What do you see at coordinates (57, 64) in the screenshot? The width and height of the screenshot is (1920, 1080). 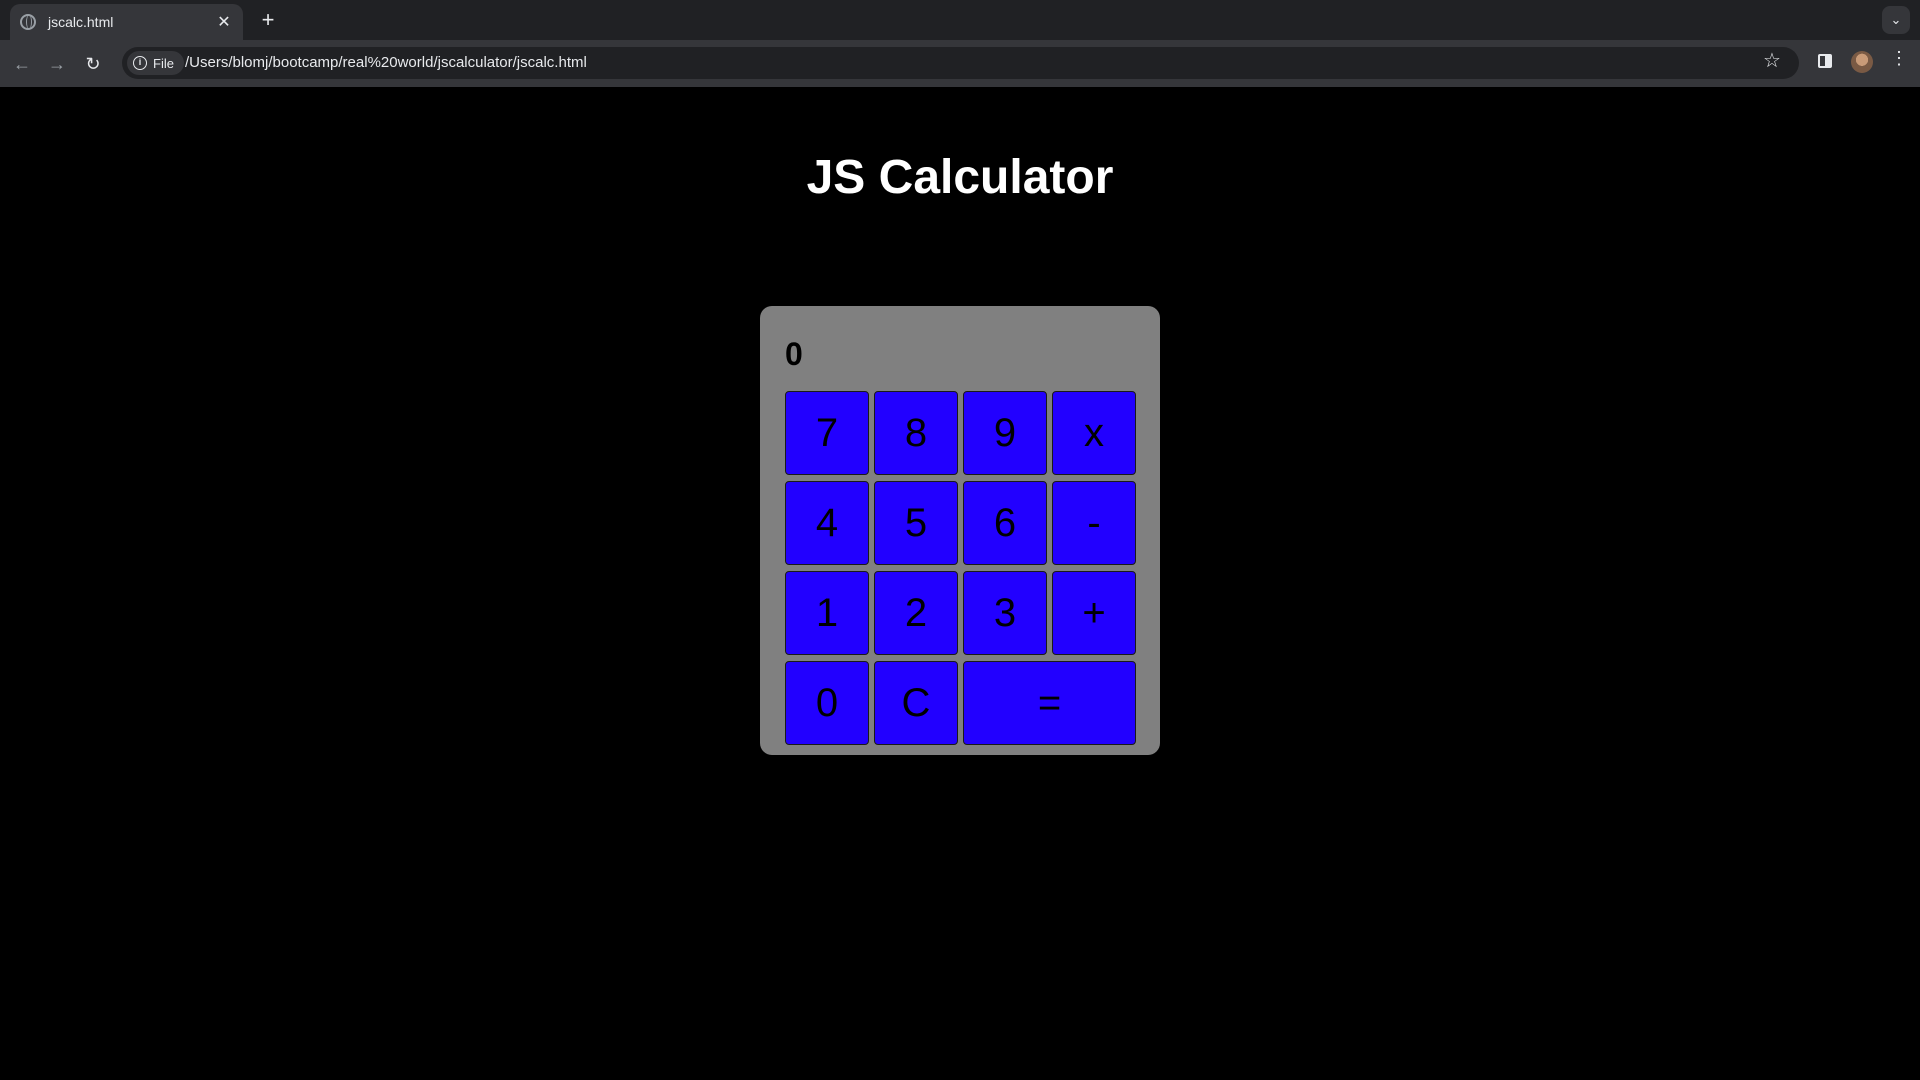 I see `forward-button: →` at bounding box center [57, 64].